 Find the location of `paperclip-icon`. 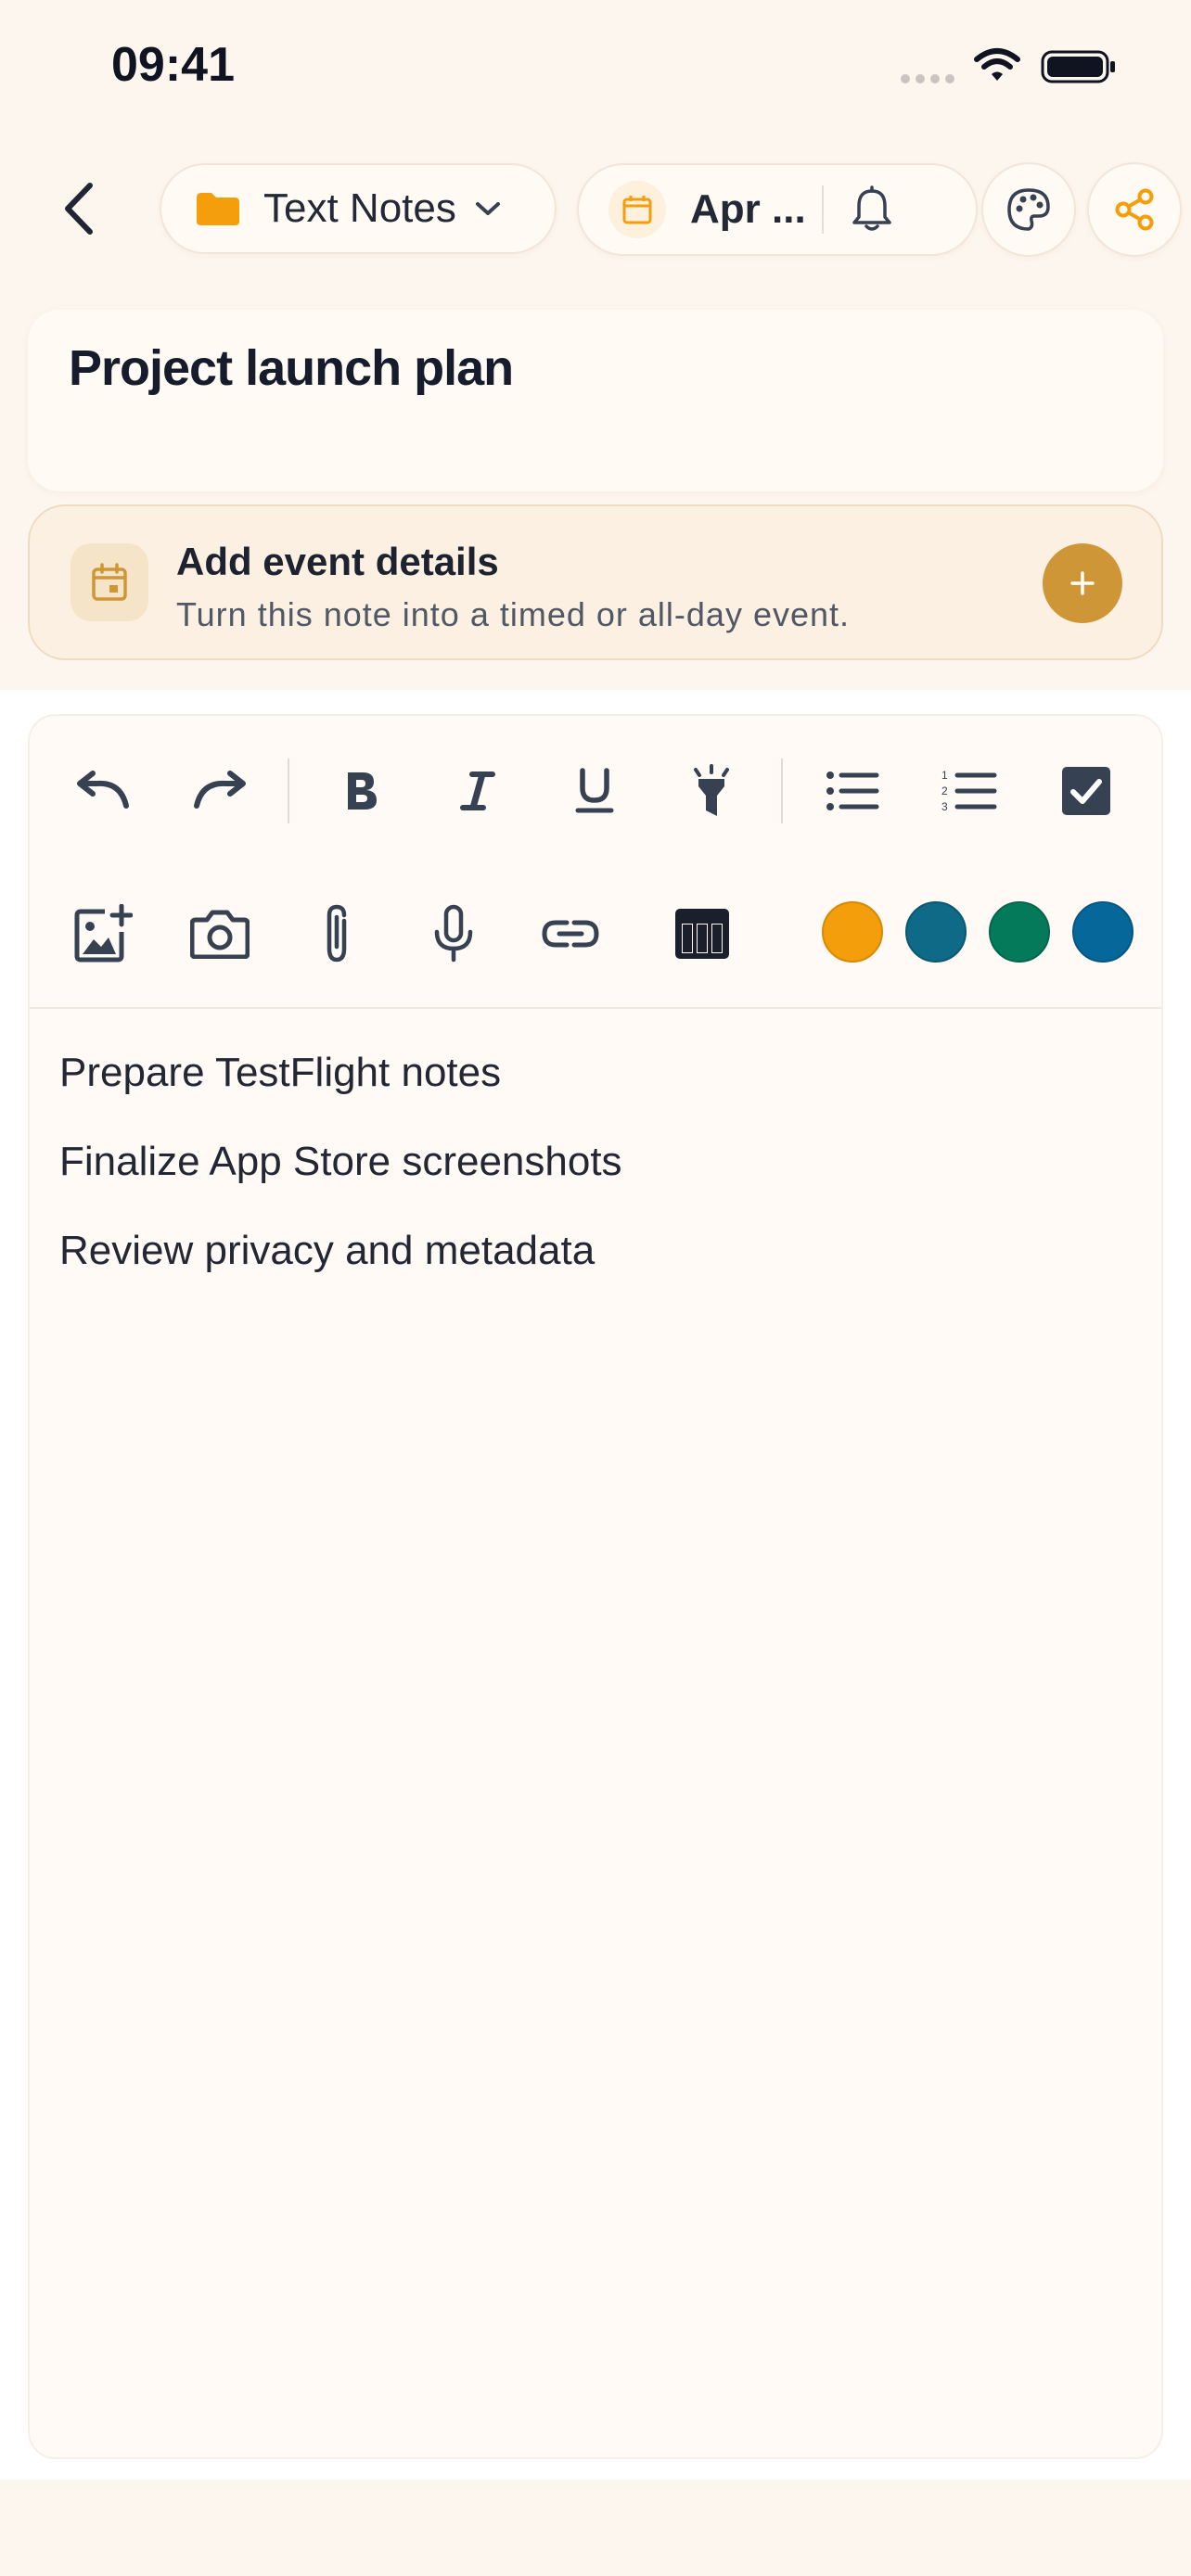

paperclip-icon is located at coordinates (337, 933).